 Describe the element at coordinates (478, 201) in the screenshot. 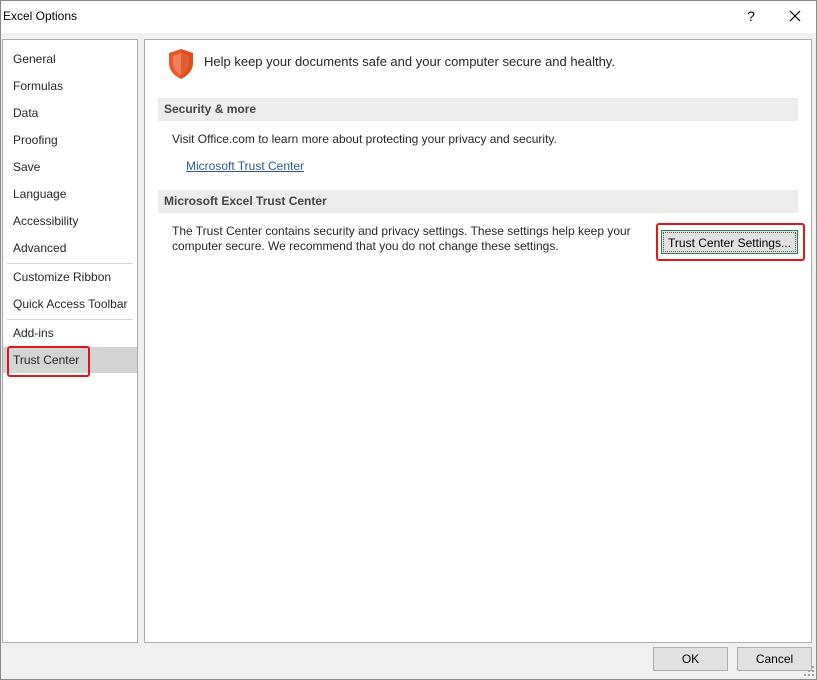

I see `section-header-trust-center: Microsoft Excel Trust Center` at that location.